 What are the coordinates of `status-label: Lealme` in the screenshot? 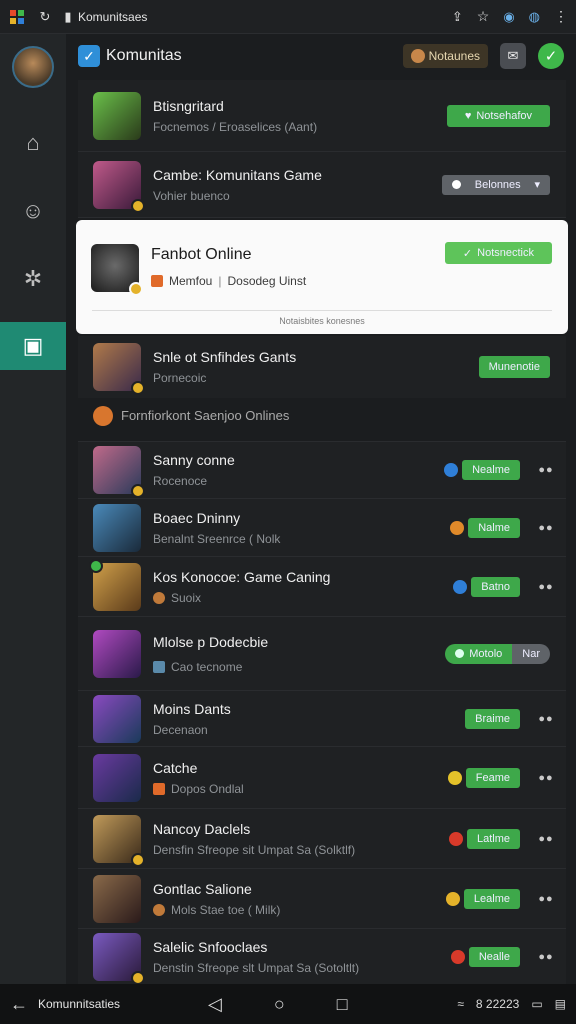 It's located at (491, 898).